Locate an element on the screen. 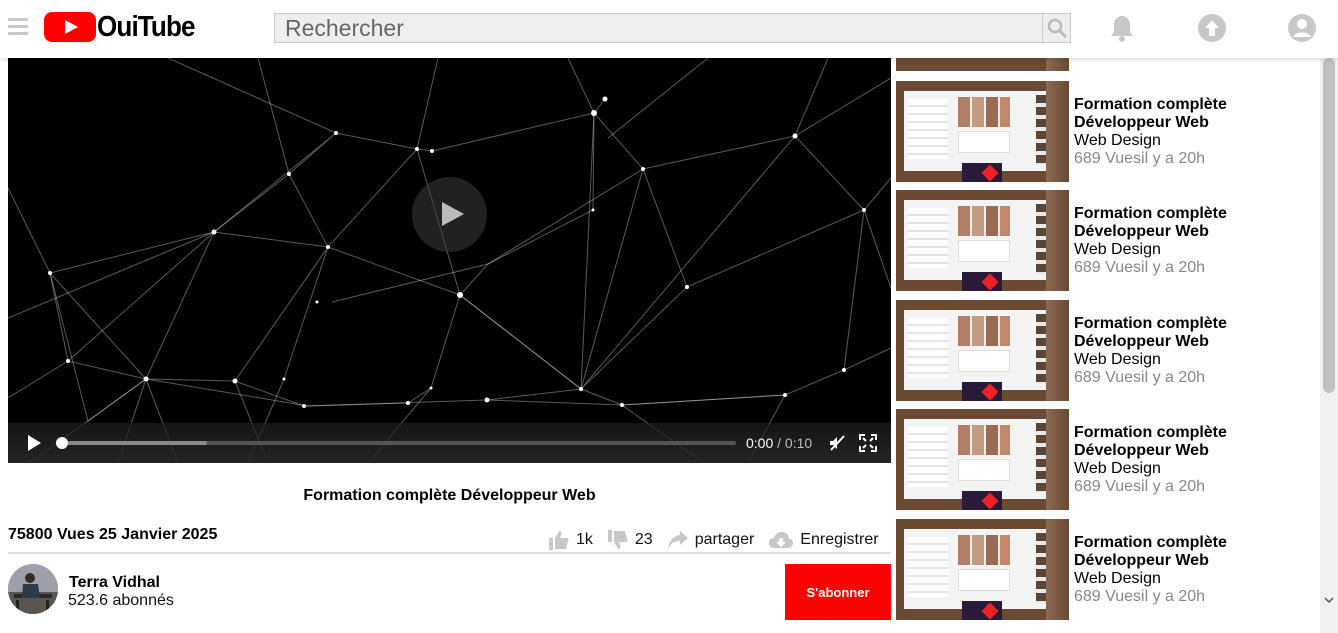 This screenshot has height=633, width=1338. video-title: Formation complète Développeur Web is located at coordinates (449, 495).